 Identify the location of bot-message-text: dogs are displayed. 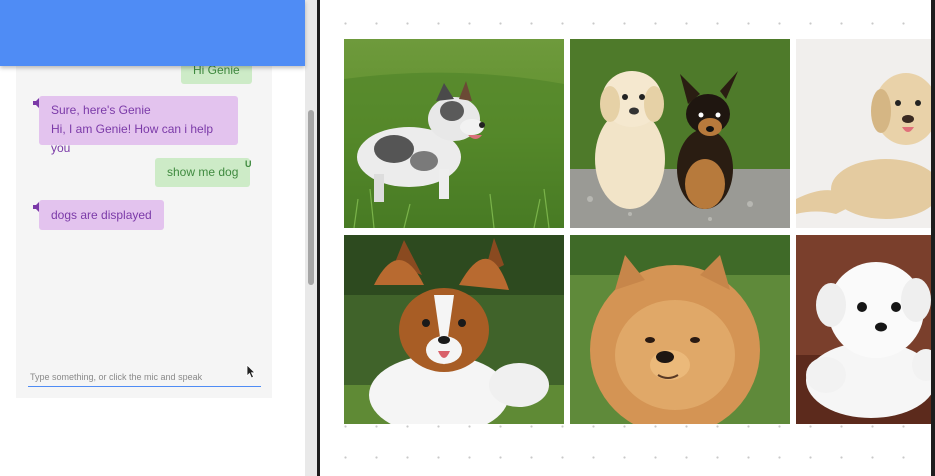
(101, 215).